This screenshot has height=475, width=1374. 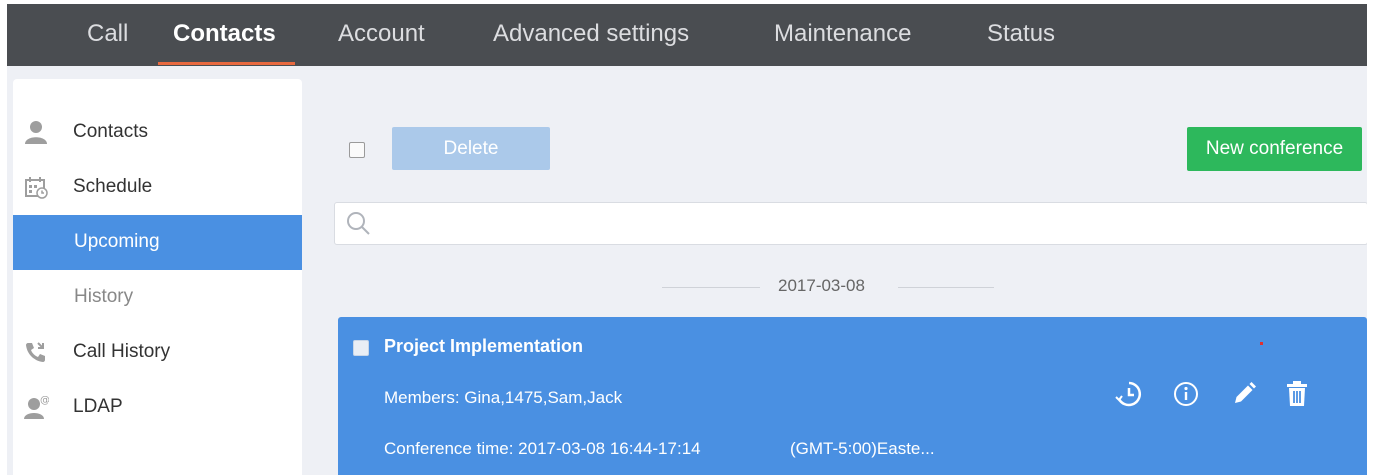 I want to click on sidebar-item-call-history: Call History, so click(x=157, y=352).